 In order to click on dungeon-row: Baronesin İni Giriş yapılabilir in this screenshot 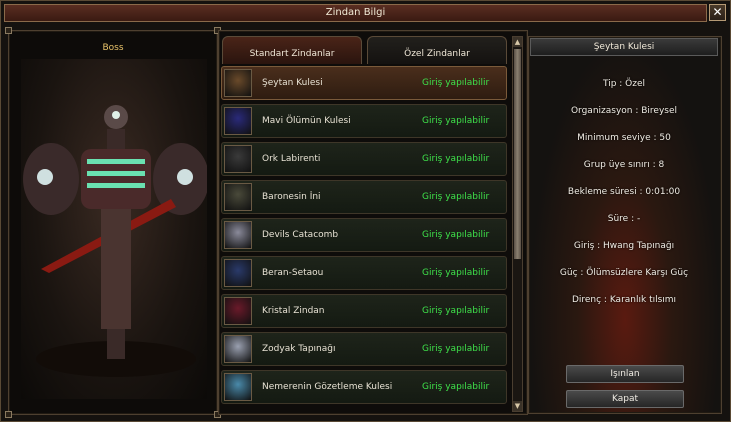, I will do `click(364, 197)`.